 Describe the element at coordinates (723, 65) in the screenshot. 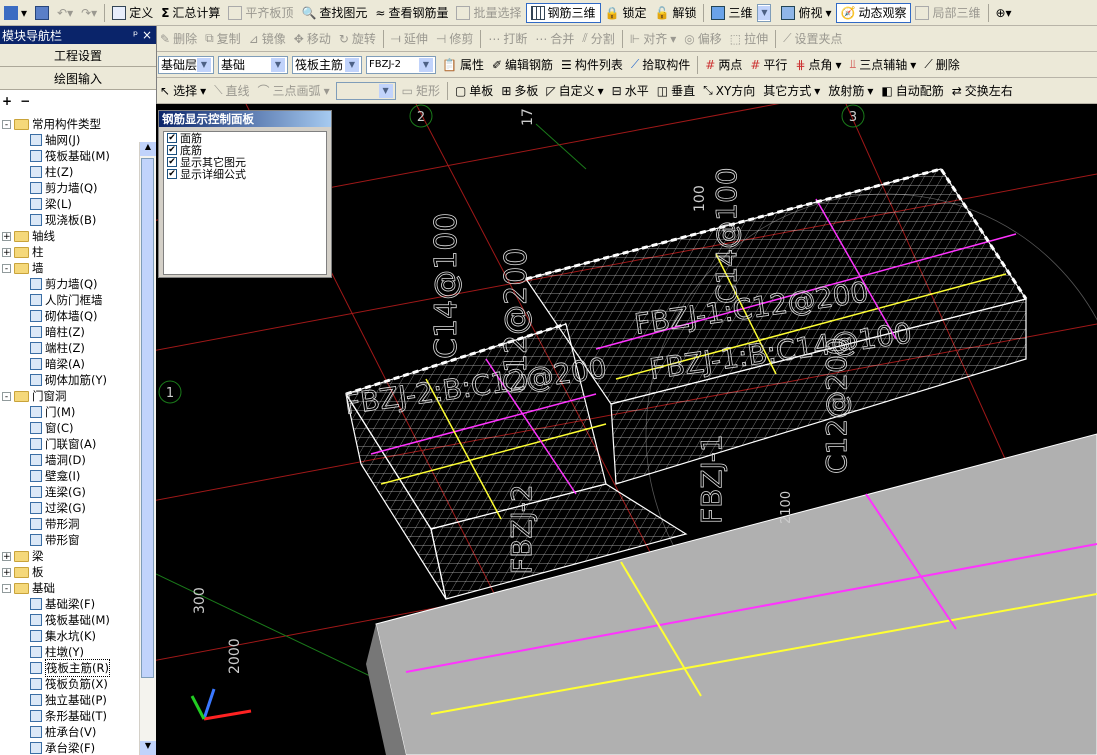

I see `two-points-button: # 两点` at that location.